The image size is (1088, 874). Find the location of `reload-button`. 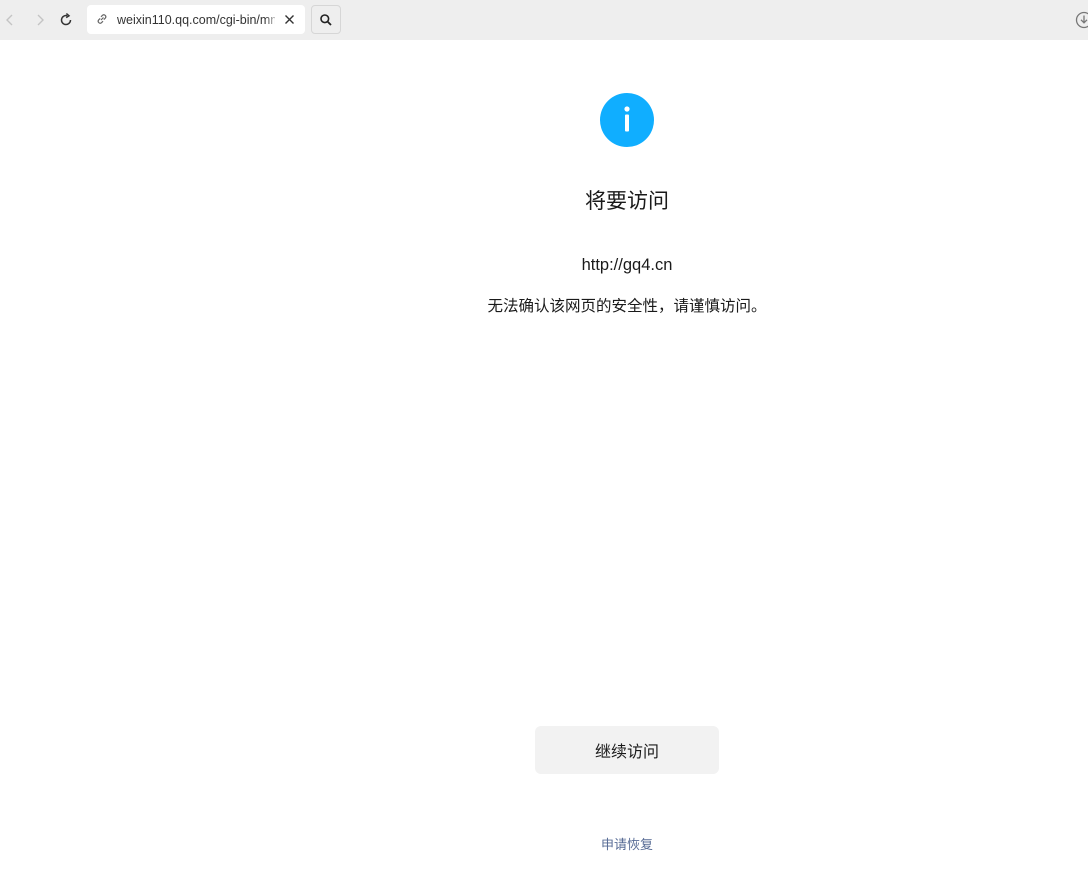

reload-button is located at coordinates (66, 20).